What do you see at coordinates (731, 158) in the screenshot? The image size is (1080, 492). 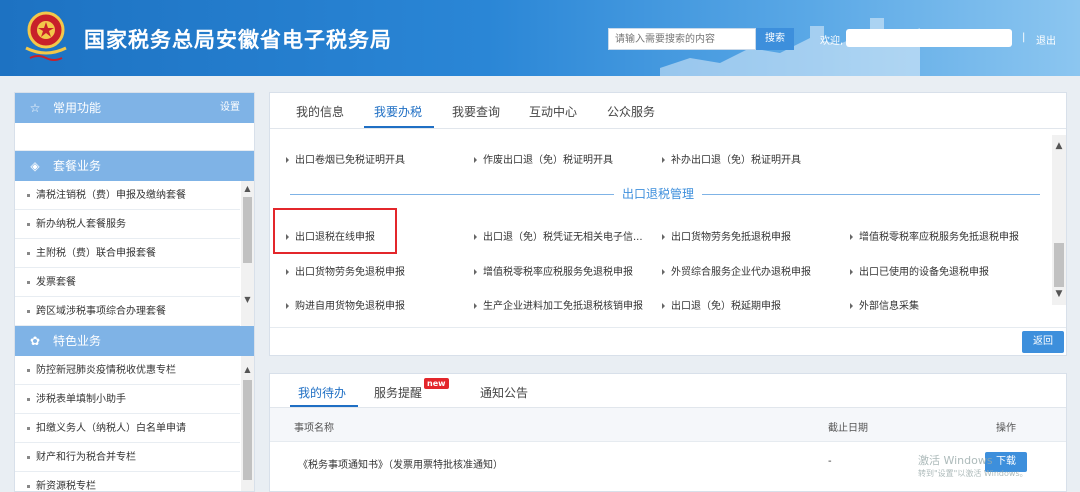 I see `link-reissue-cert: 补办出口退（免）税证明开具` at bounding box center [731, 158].